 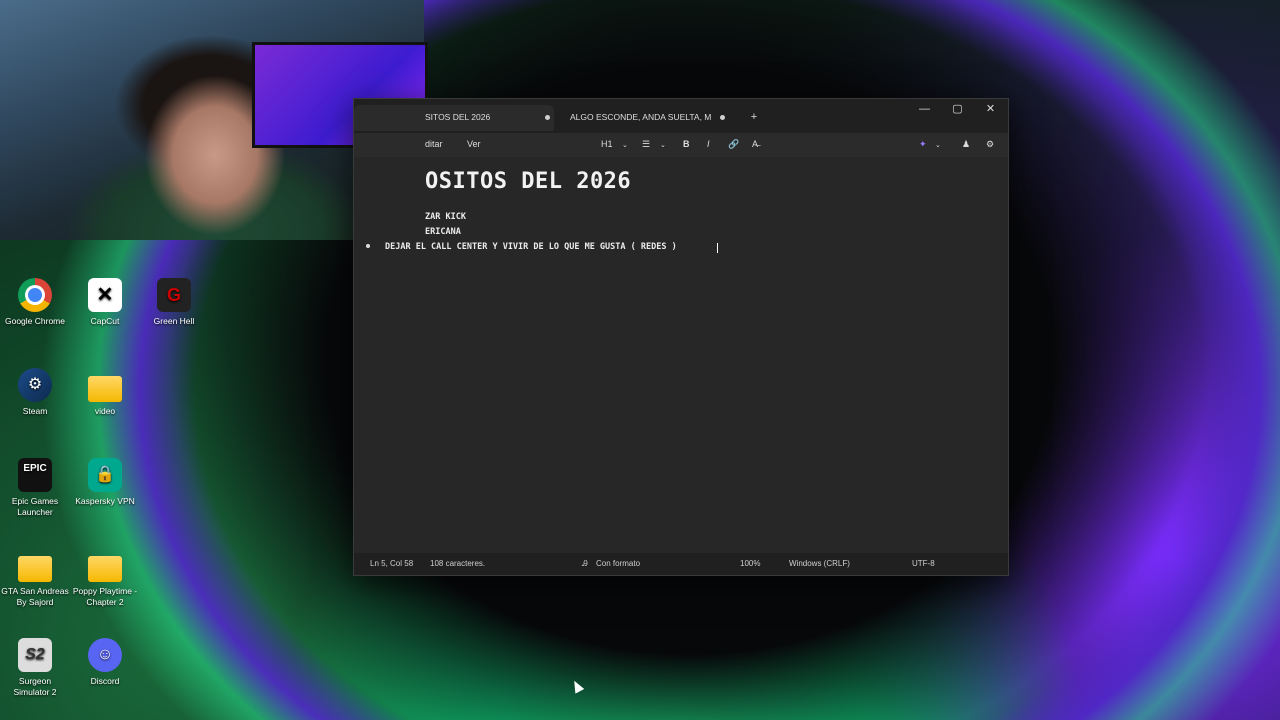 What do you see at coordinates (458, 563) in the screenshot?
I see `character-count: 108 caracteres.` at bounding box center [458, 563].